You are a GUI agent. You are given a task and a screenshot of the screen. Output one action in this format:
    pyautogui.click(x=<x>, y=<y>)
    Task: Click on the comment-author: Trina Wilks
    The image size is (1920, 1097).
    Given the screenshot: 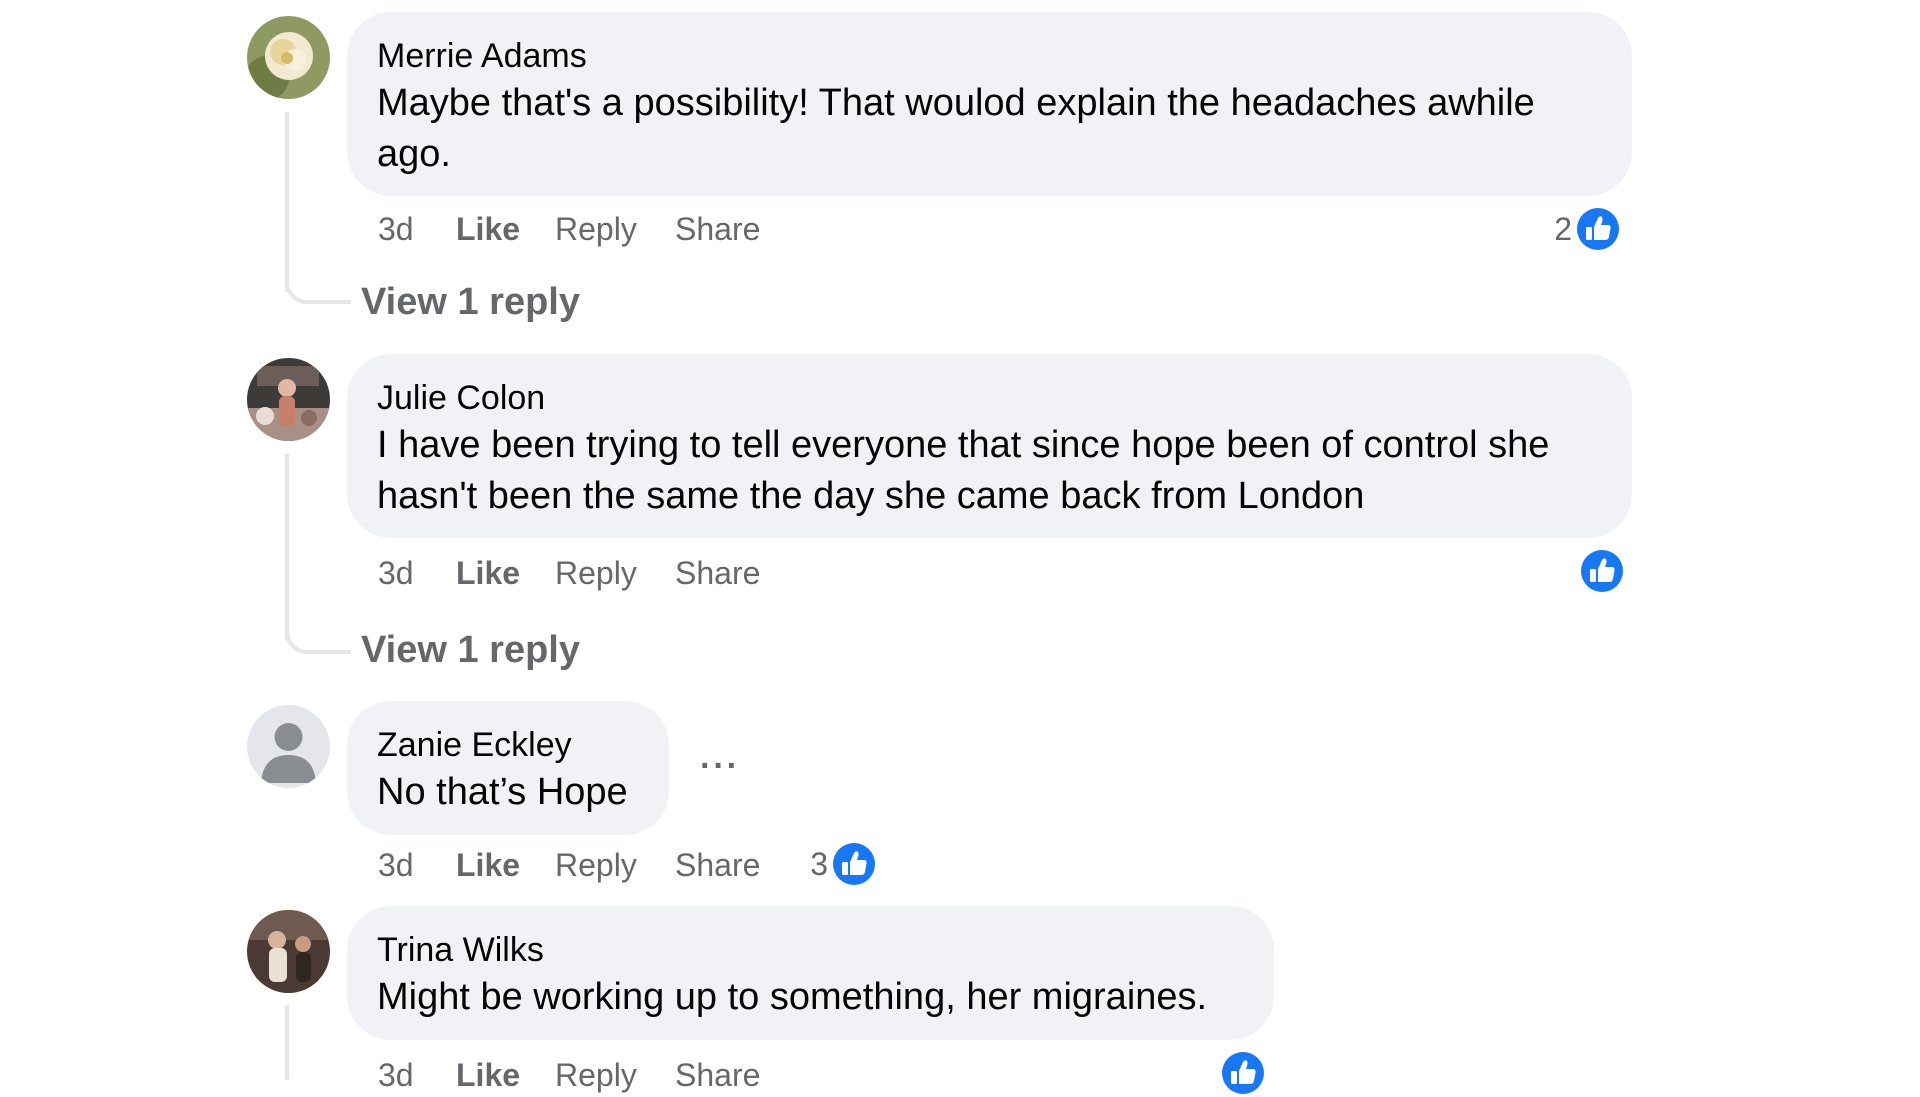 What is the action you would take?
    pyautogui.click(x=810, y=950)
    